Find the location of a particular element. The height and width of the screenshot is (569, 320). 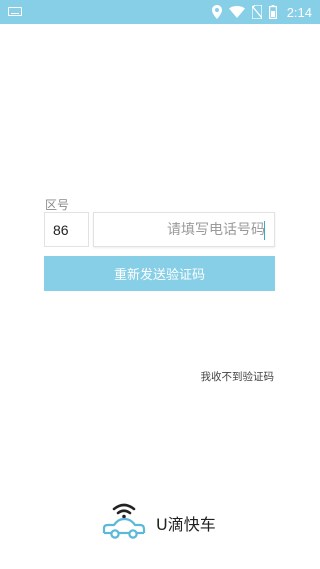

status-icons: 2:14 is located at coordinates (261, 12).